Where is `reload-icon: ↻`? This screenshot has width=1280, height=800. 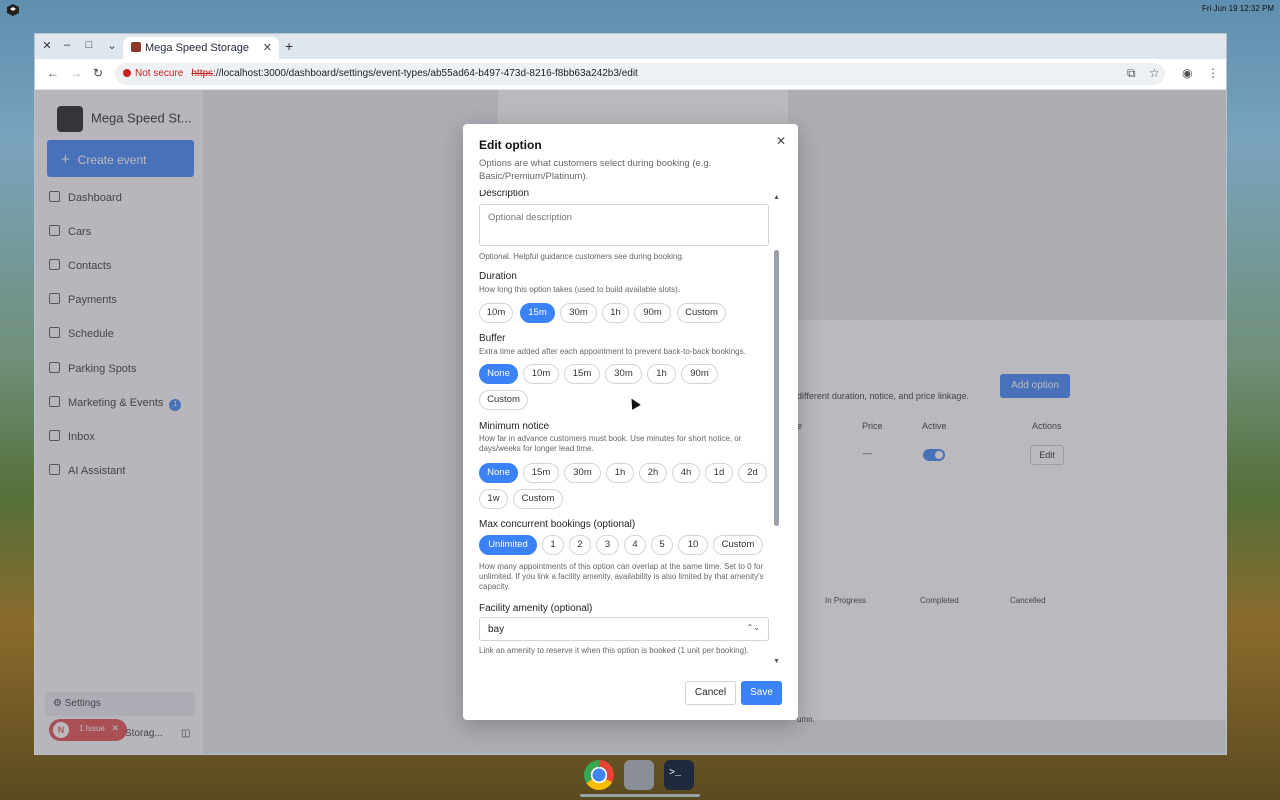 reload-icon: ↻ is located at coordinates (98, 73).